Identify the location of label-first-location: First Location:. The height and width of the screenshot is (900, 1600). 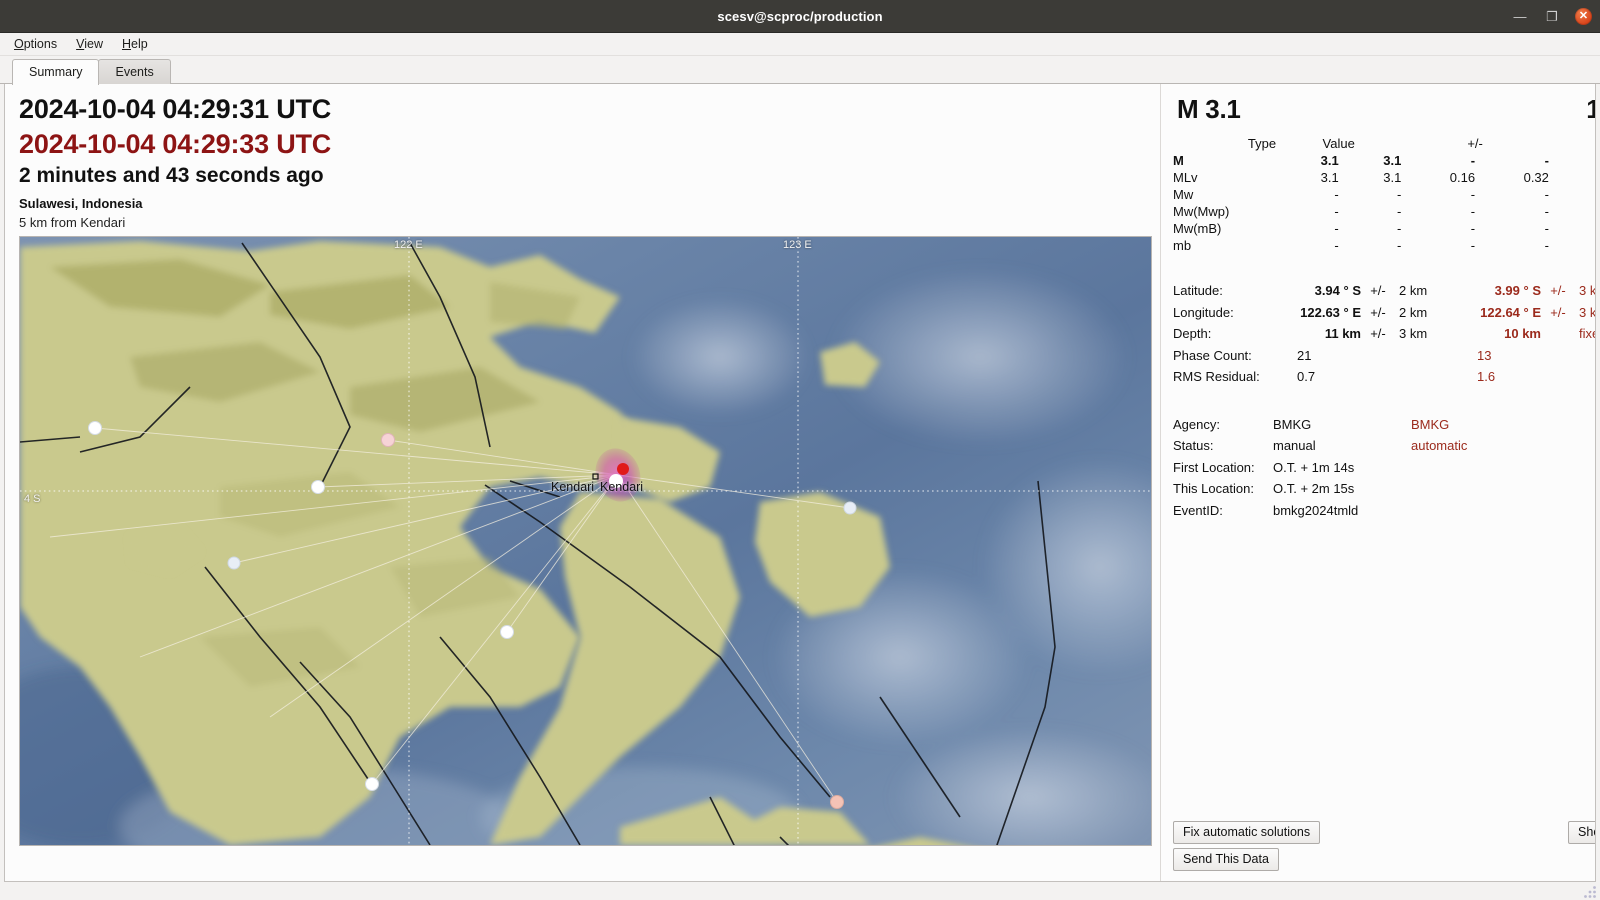
(1214, 467).